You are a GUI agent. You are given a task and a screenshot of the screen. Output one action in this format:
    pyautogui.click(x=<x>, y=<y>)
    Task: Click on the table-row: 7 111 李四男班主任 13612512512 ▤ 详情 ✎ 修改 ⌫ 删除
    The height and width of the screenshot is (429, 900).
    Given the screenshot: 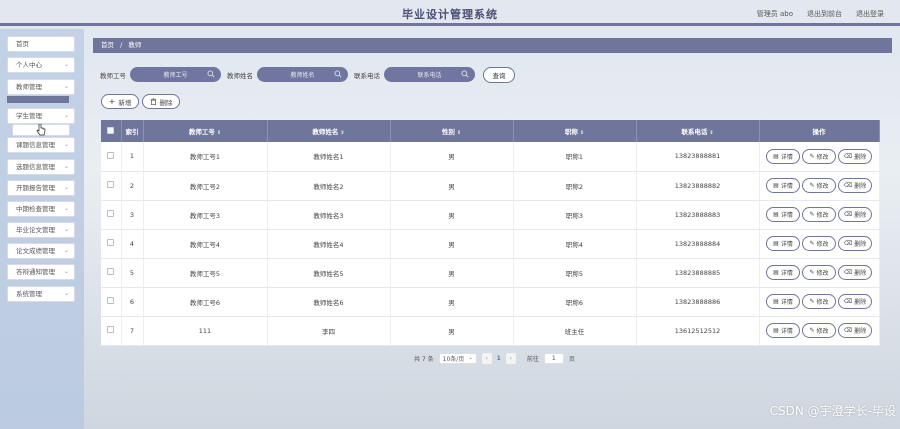 What is the action you would take?
    pyautogui.click(x=490, y=331)
    